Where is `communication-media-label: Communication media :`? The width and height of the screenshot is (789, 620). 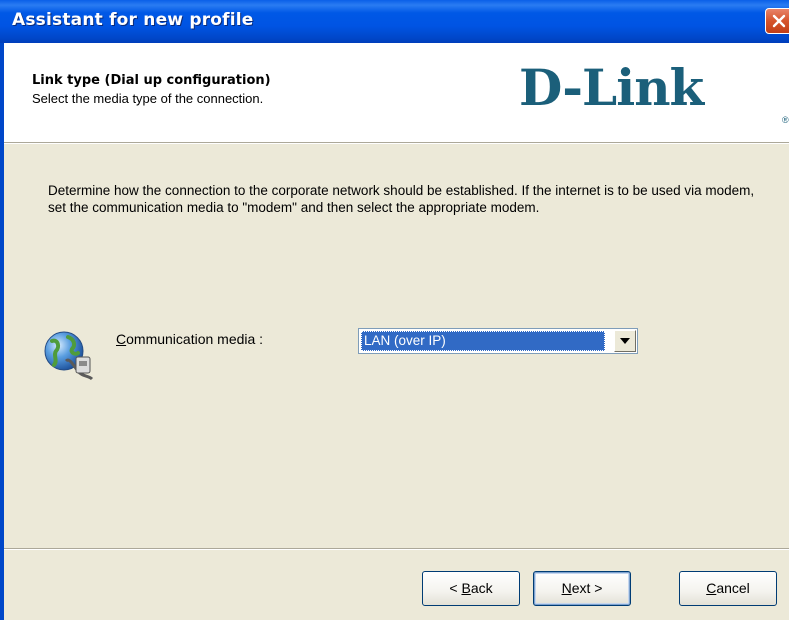
communication-media-label: Communication media : is located at coordinates (190, 339).